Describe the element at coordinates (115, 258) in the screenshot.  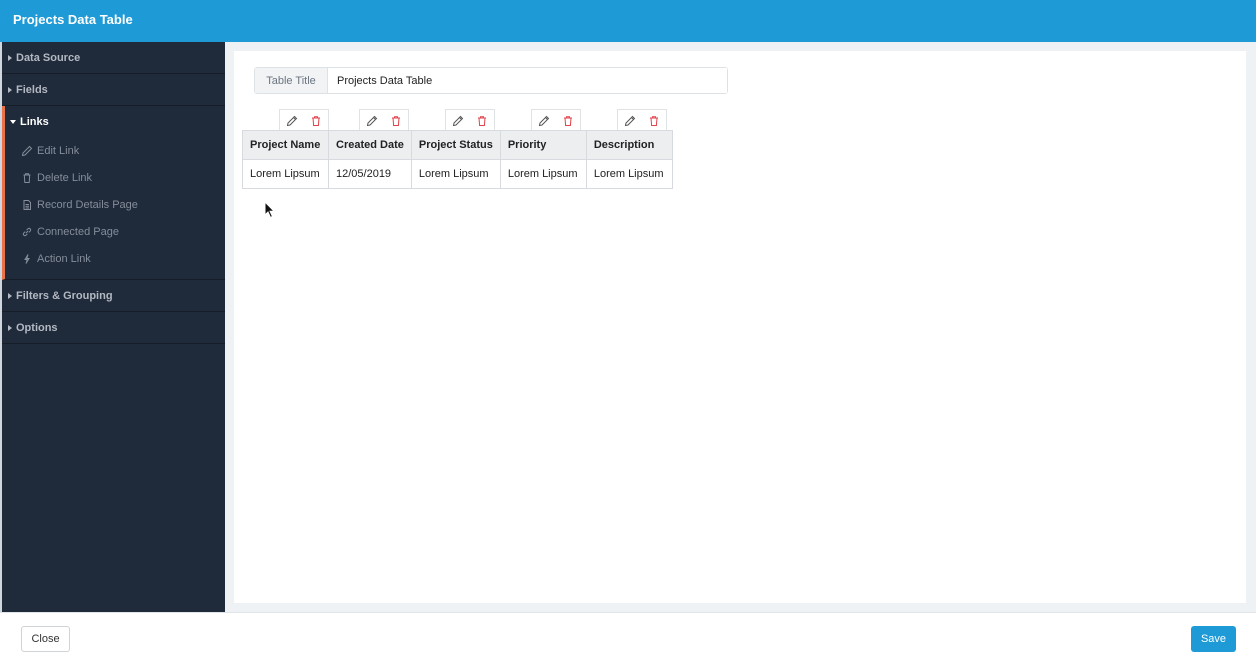
I see `sidebar-item-action-link: Action Link` at that location.